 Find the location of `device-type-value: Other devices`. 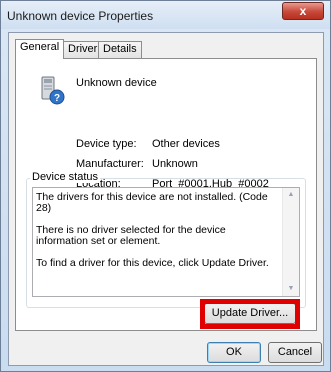

device-type-value: Other devices is located at coordinates (186, 144).